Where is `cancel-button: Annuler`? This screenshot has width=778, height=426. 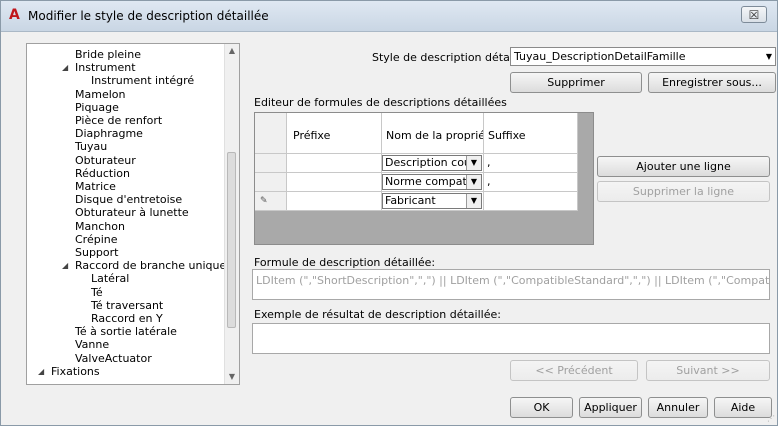 cancel-button: Annuler is located at coordinates (678, 407).